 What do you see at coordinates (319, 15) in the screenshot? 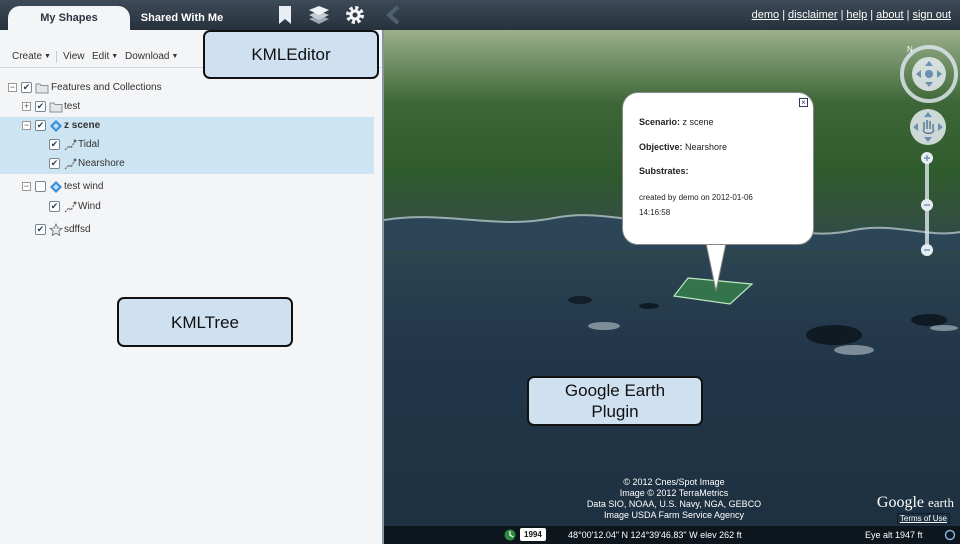
I see `layers-icon` at bounding box center [319, 15].